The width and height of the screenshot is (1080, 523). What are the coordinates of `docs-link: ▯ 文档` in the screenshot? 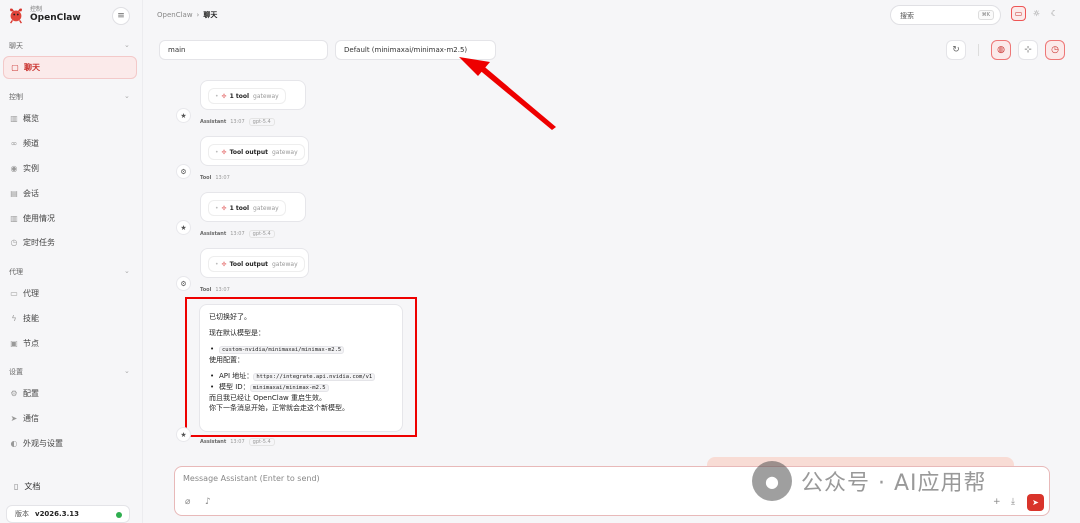 It's located at (27, 486).